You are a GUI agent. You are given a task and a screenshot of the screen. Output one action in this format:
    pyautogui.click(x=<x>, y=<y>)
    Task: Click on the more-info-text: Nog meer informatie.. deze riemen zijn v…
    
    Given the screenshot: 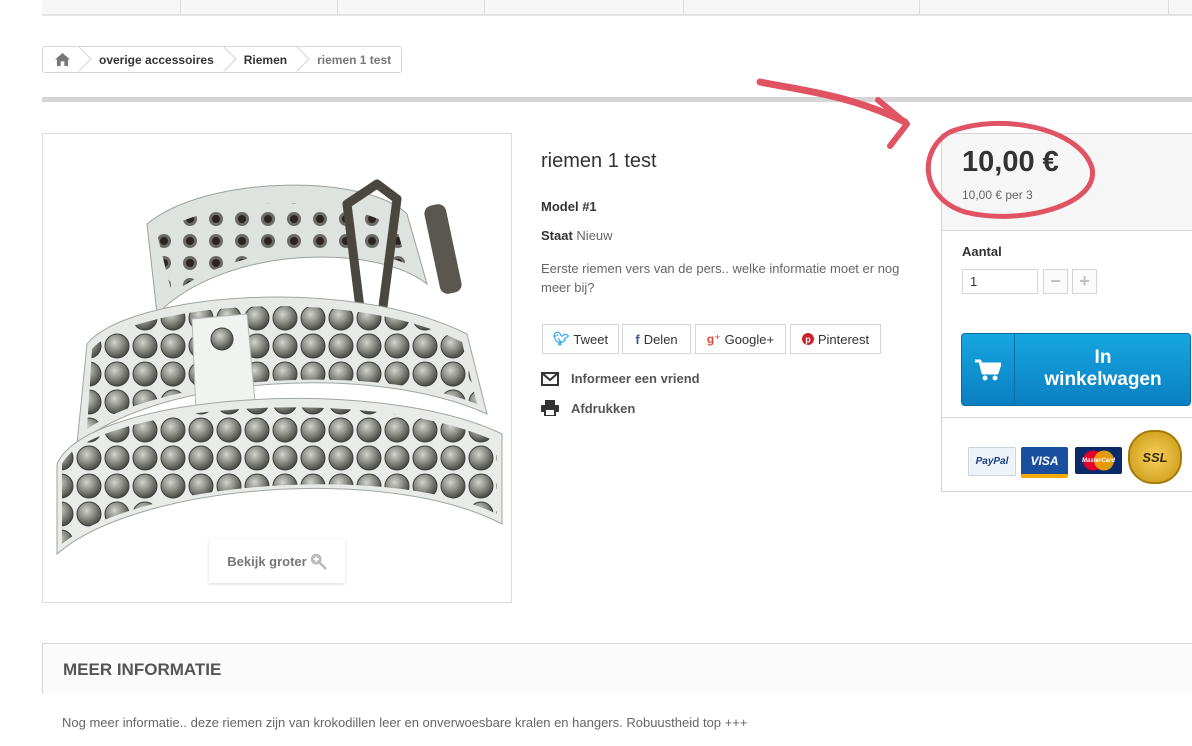 What is the action you would take?
    pyautogui.click(x=405, y=722)
    